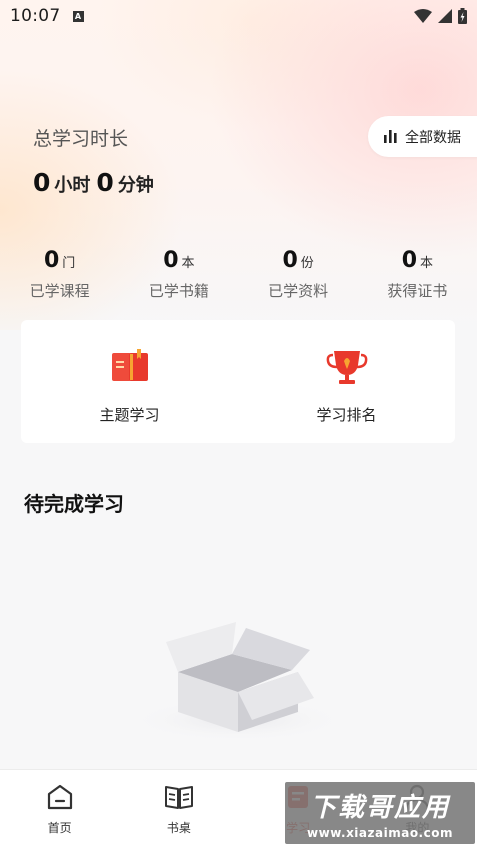  I want to click on minutes-value: 0, so click(105, 182).